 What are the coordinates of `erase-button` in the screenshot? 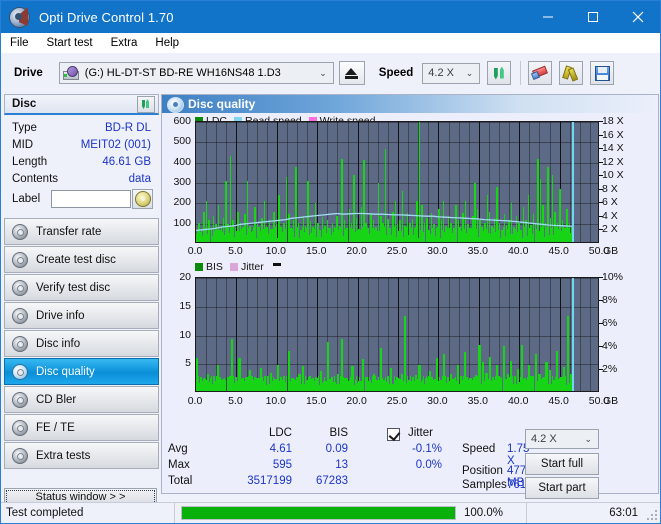 It's located at (540, 73).